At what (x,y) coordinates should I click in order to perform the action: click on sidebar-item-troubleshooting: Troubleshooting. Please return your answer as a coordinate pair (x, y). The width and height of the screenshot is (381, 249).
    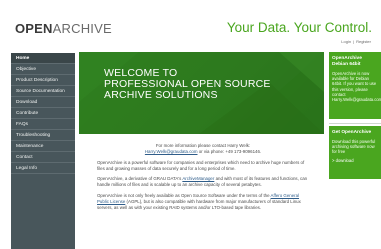
    Looking at the image, I should click on (43, 135).